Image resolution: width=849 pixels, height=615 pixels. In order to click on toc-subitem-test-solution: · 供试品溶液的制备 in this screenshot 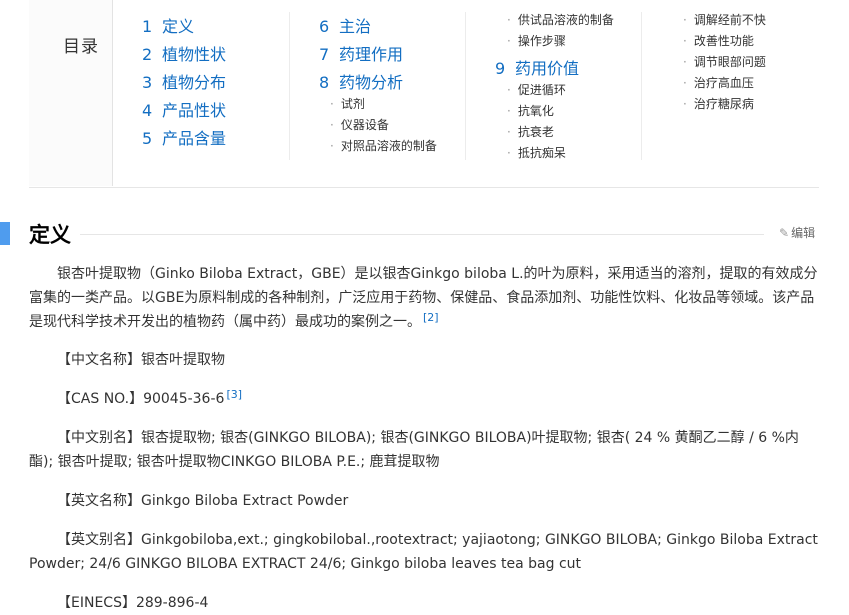, I will do `click(560, 20)`.